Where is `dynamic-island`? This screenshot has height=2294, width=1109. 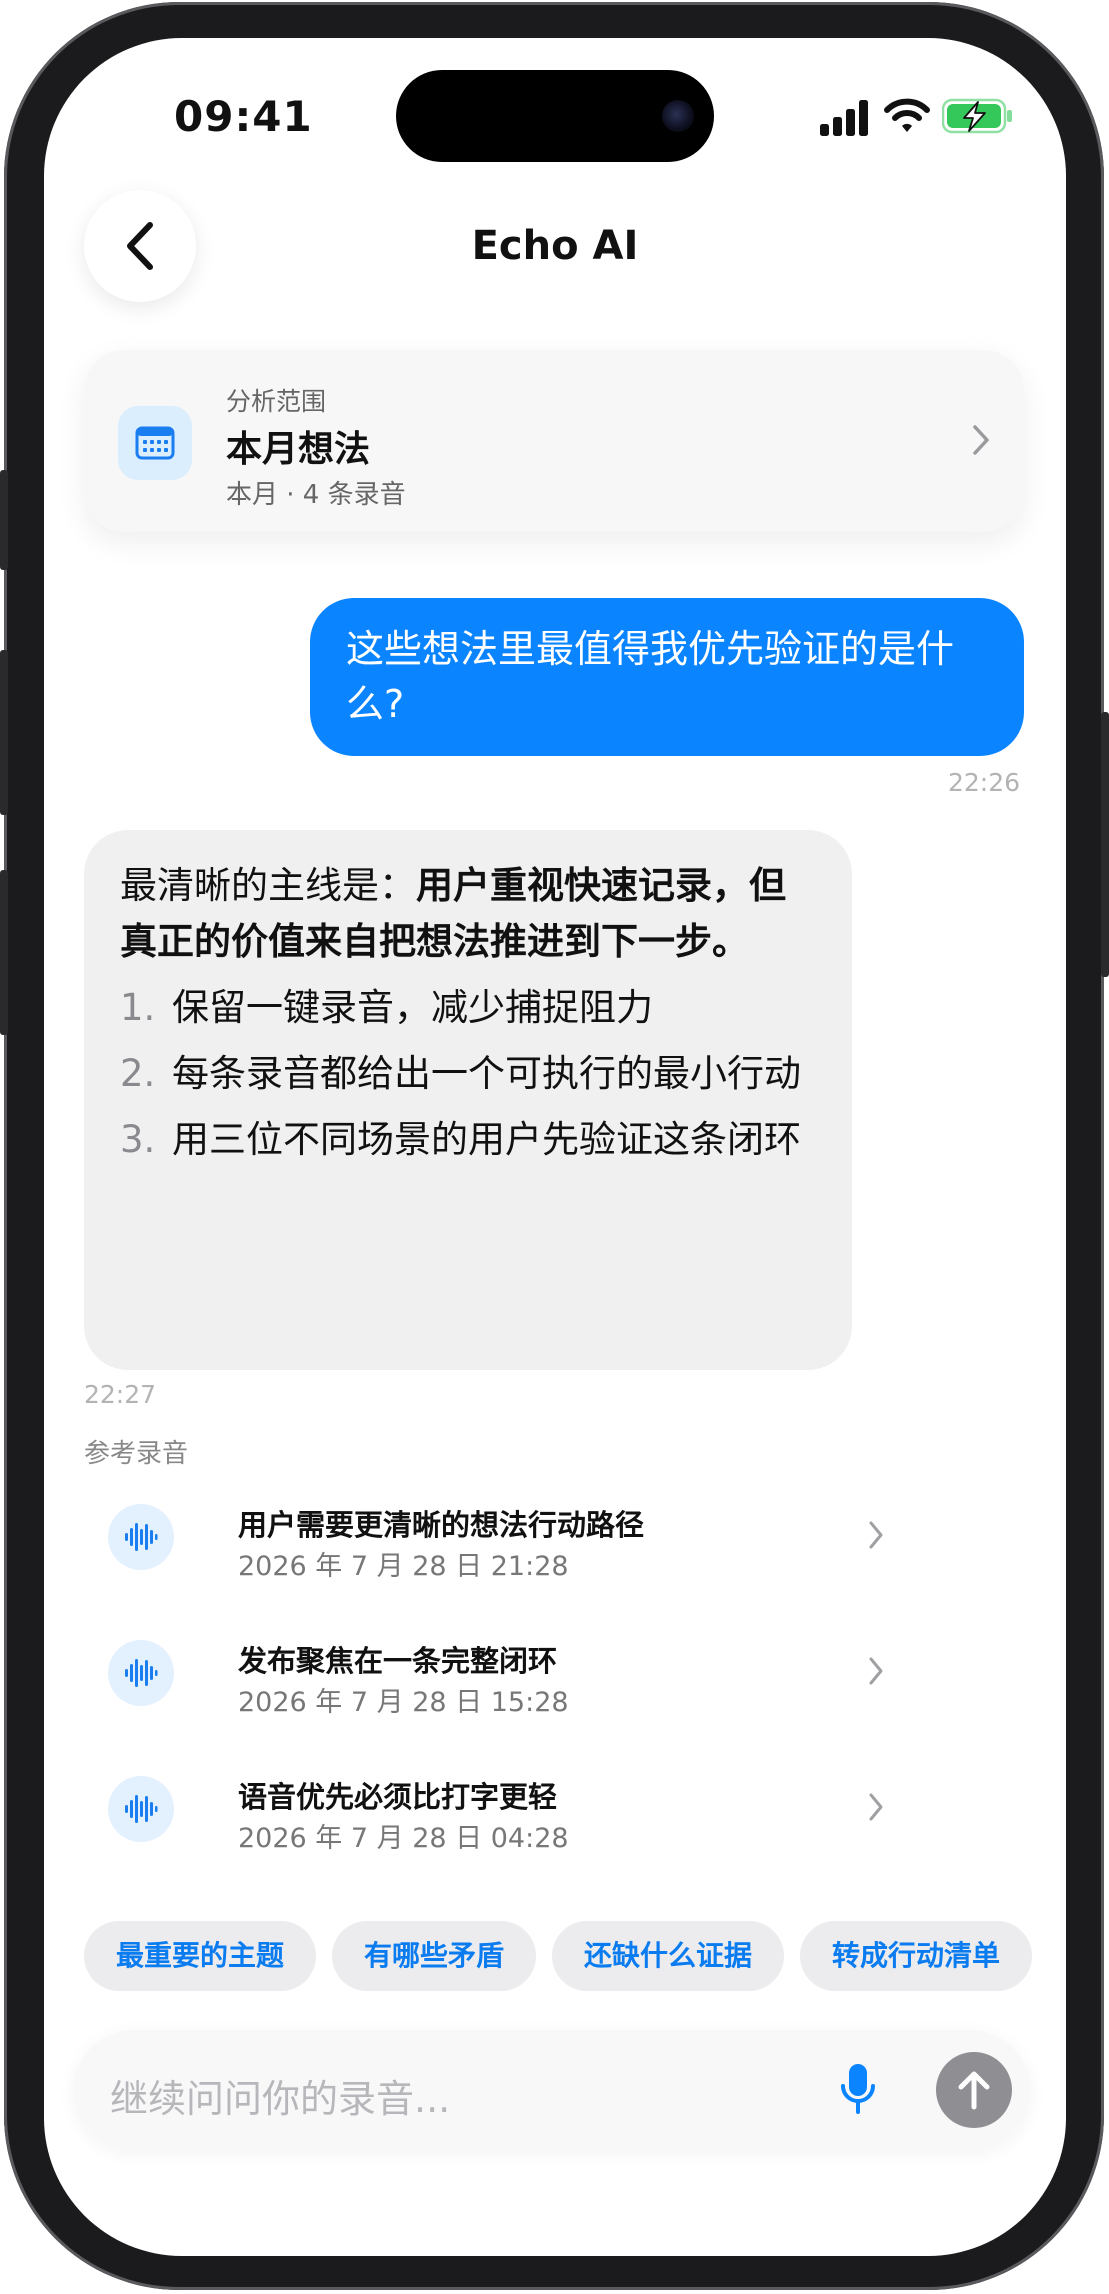
dynamic-island is located at coordinates (555, 116).